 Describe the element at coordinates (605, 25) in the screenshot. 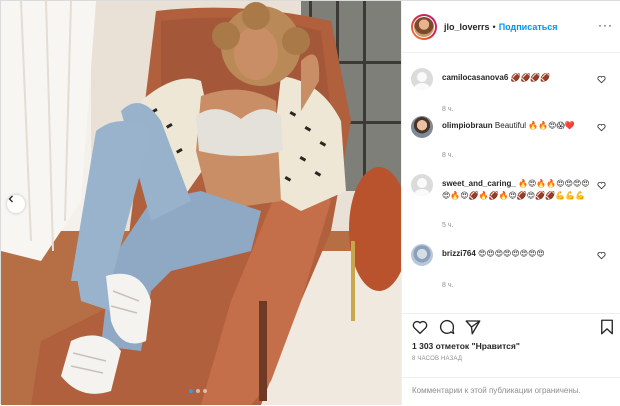

I see `more-icon: ···` at that location.